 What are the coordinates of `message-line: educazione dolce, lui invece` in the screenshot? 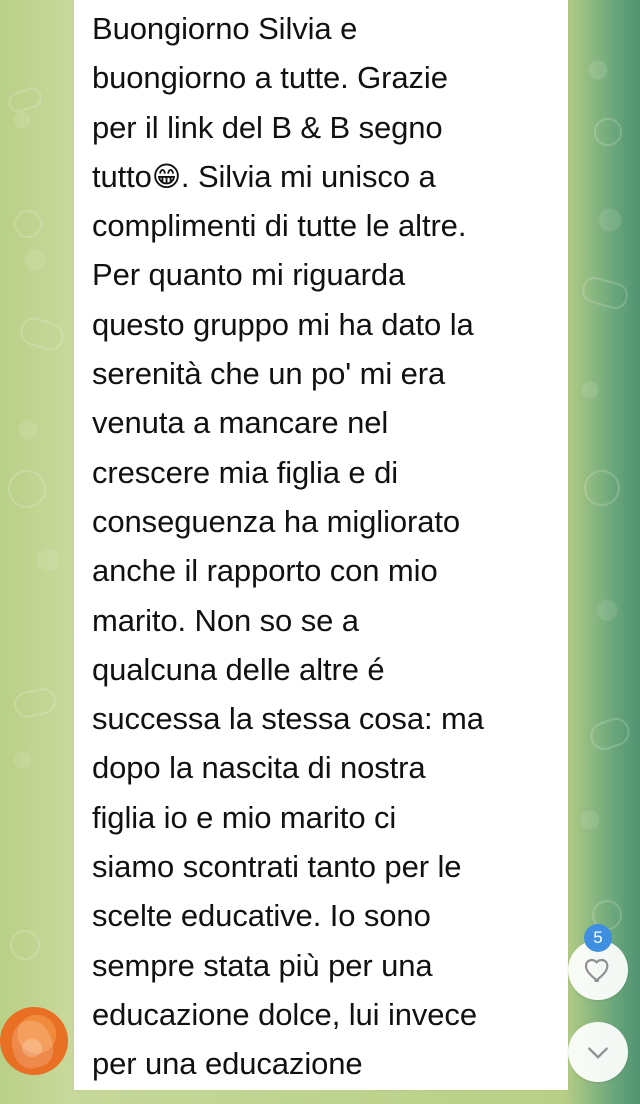 It's located at (284, 1014).